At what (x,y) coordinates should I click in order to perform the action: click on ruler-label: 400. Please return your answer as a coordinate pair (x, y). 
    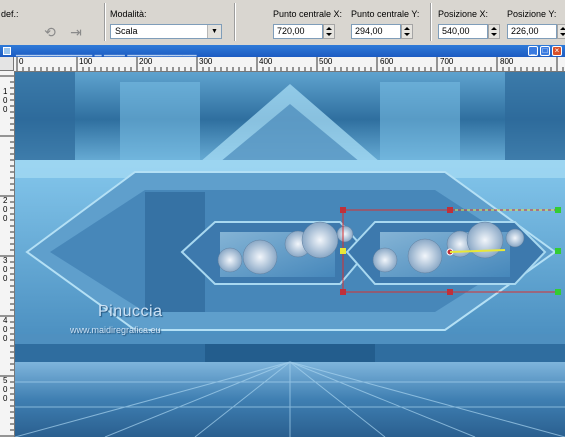
    Looking at the image, I should click on (266, 61).